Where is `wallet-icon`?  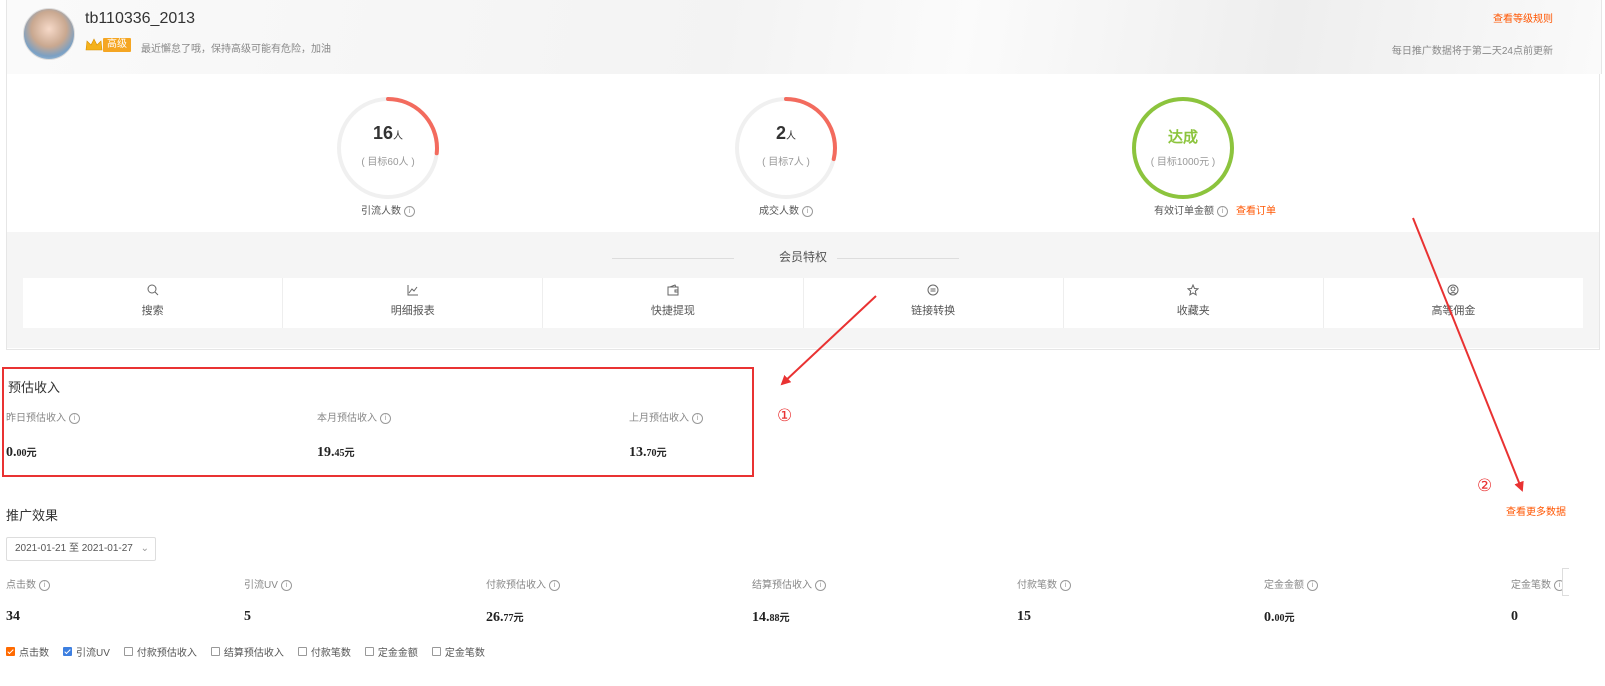 wallet-icon is located at coordinates (672, 292).